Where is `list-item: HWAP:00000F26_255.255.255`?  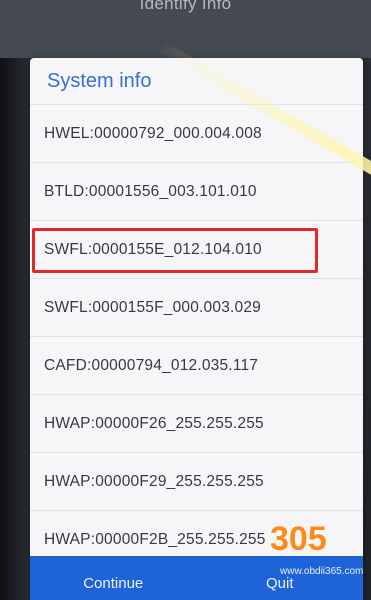
list-item: HWAP:00000F26_255.255.255 is located at coordinates (196, 424).